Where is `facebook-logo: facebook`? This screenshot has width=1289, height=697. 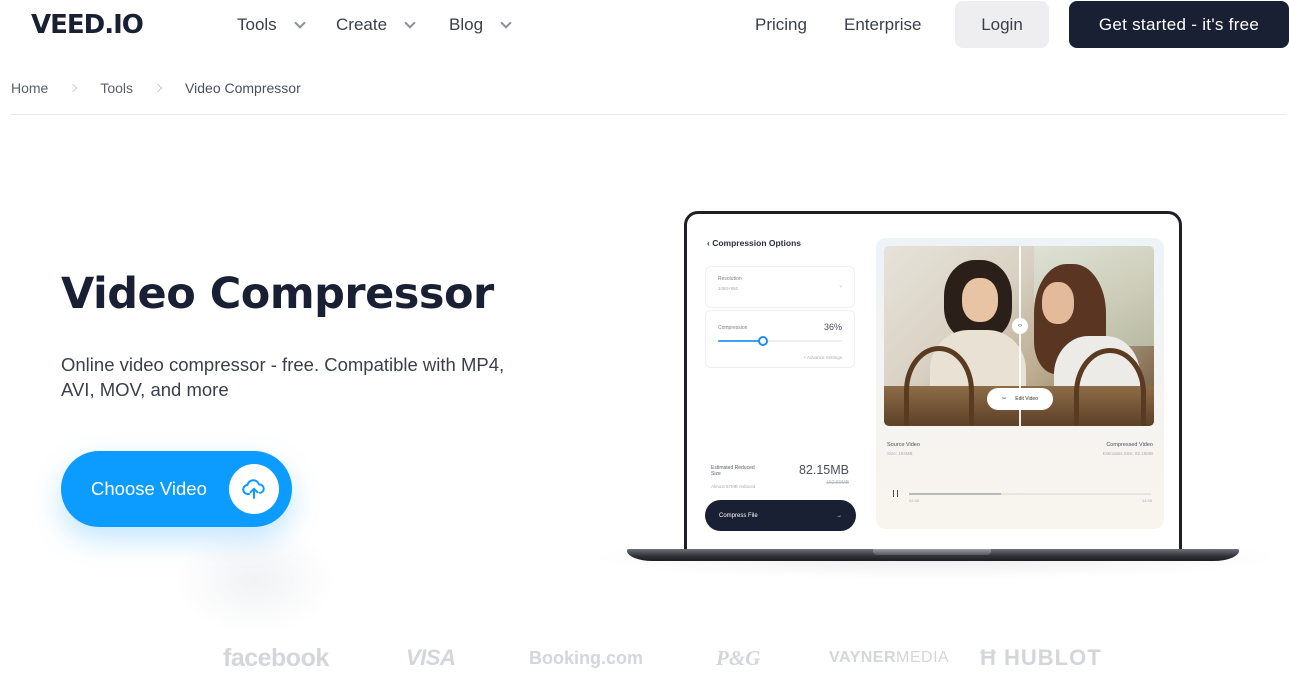 facebook-logo: facebook is located at coordinates (276, 658).